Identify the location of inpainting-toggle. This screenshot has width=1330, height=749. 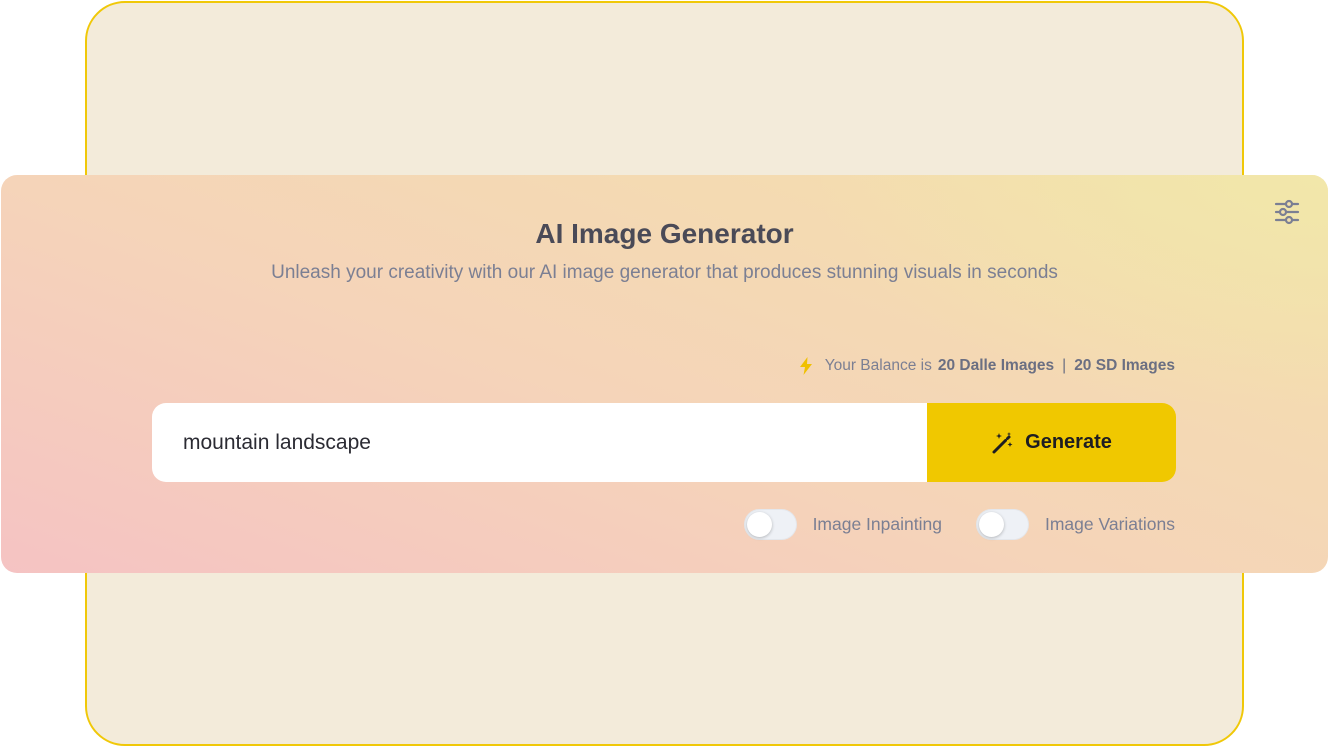
(770, 524).